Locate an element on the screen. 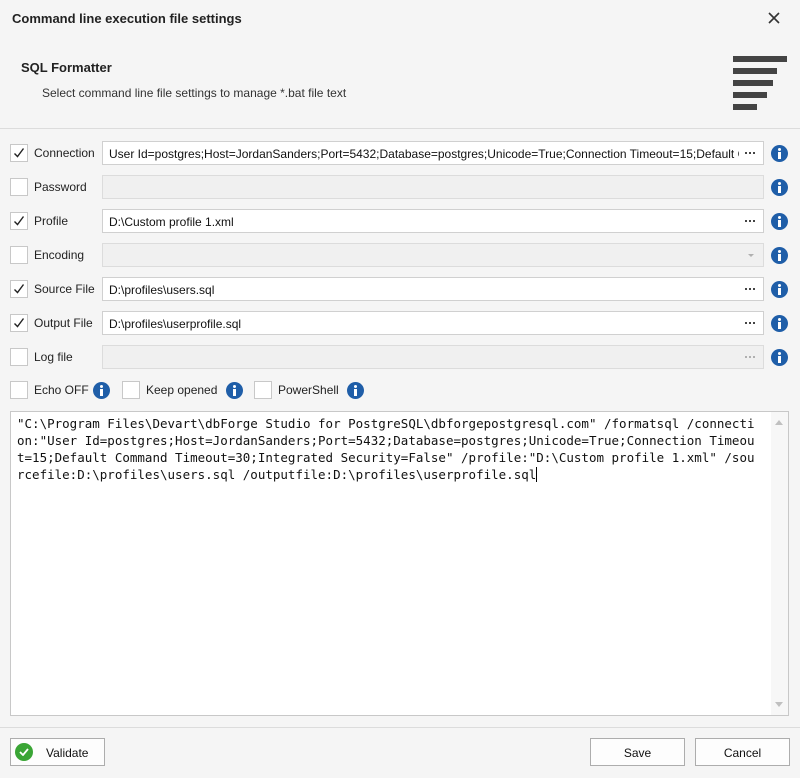 This screenshot has width=800, height=778. connection-label: Connection is located at coordinates (64, 153).